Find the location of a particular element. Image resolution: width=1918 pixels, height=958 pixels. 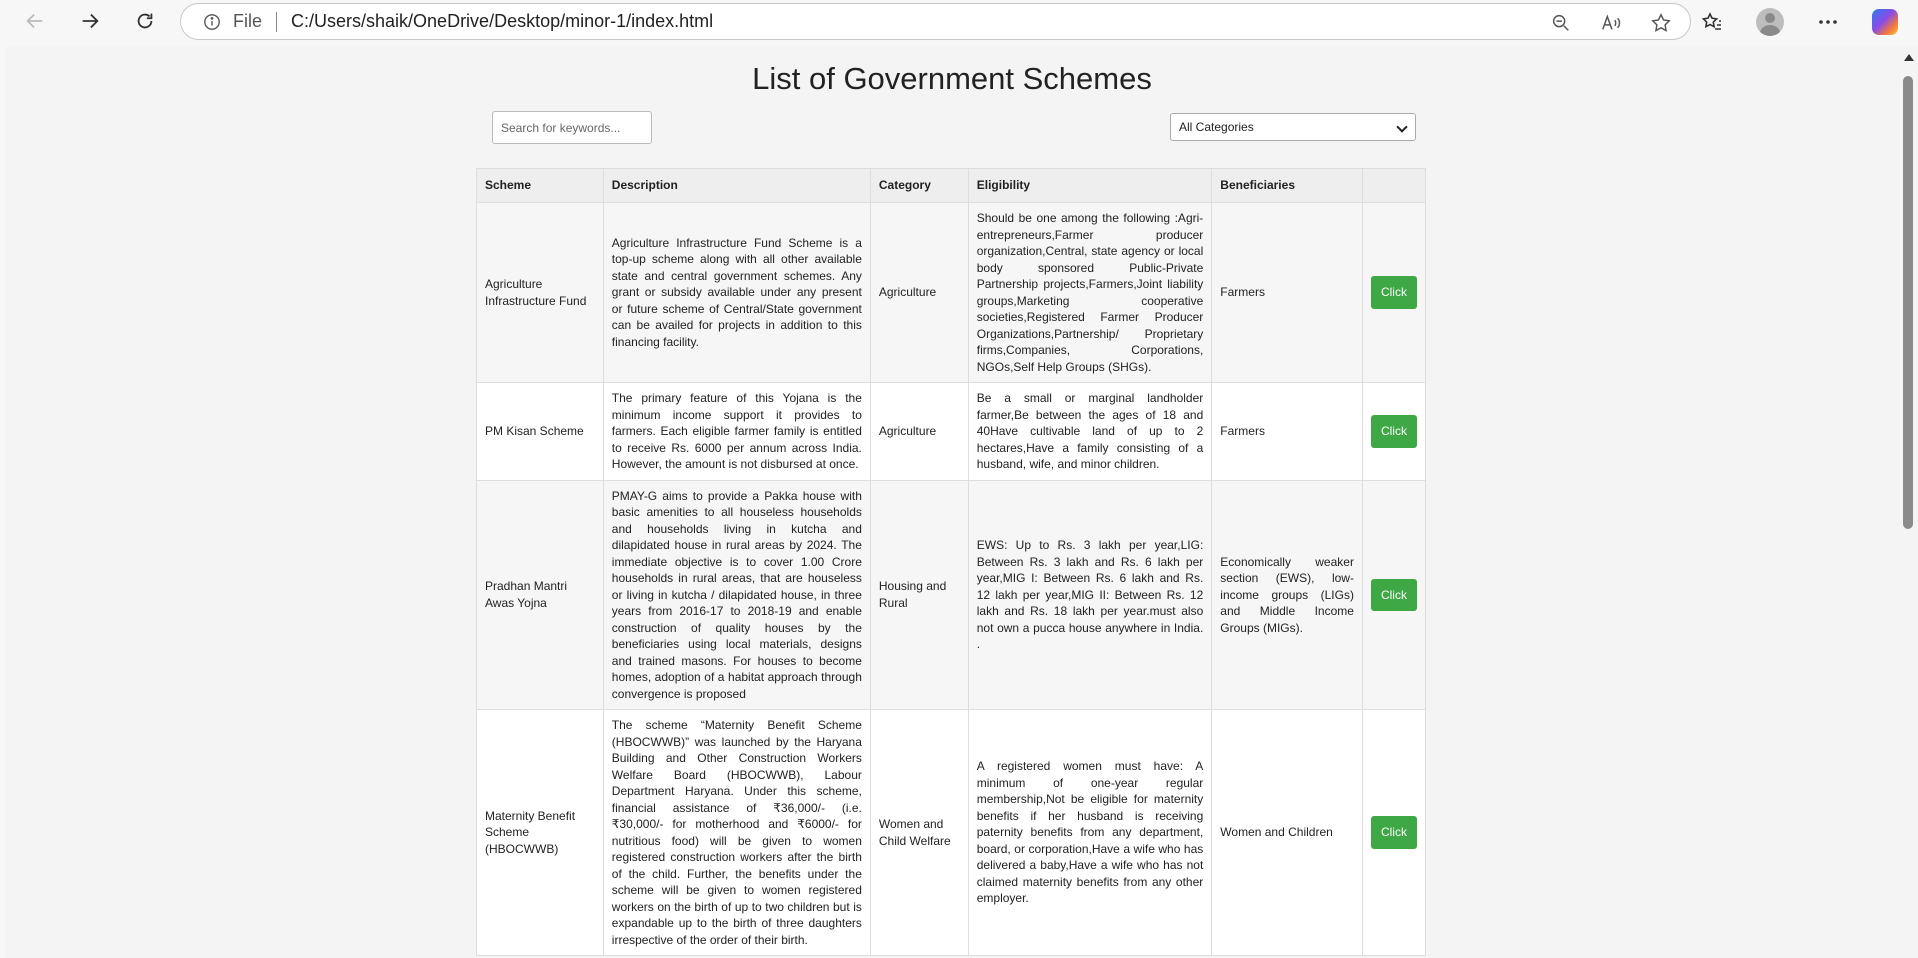

header-category: Category is located at coordinates (919, 185).